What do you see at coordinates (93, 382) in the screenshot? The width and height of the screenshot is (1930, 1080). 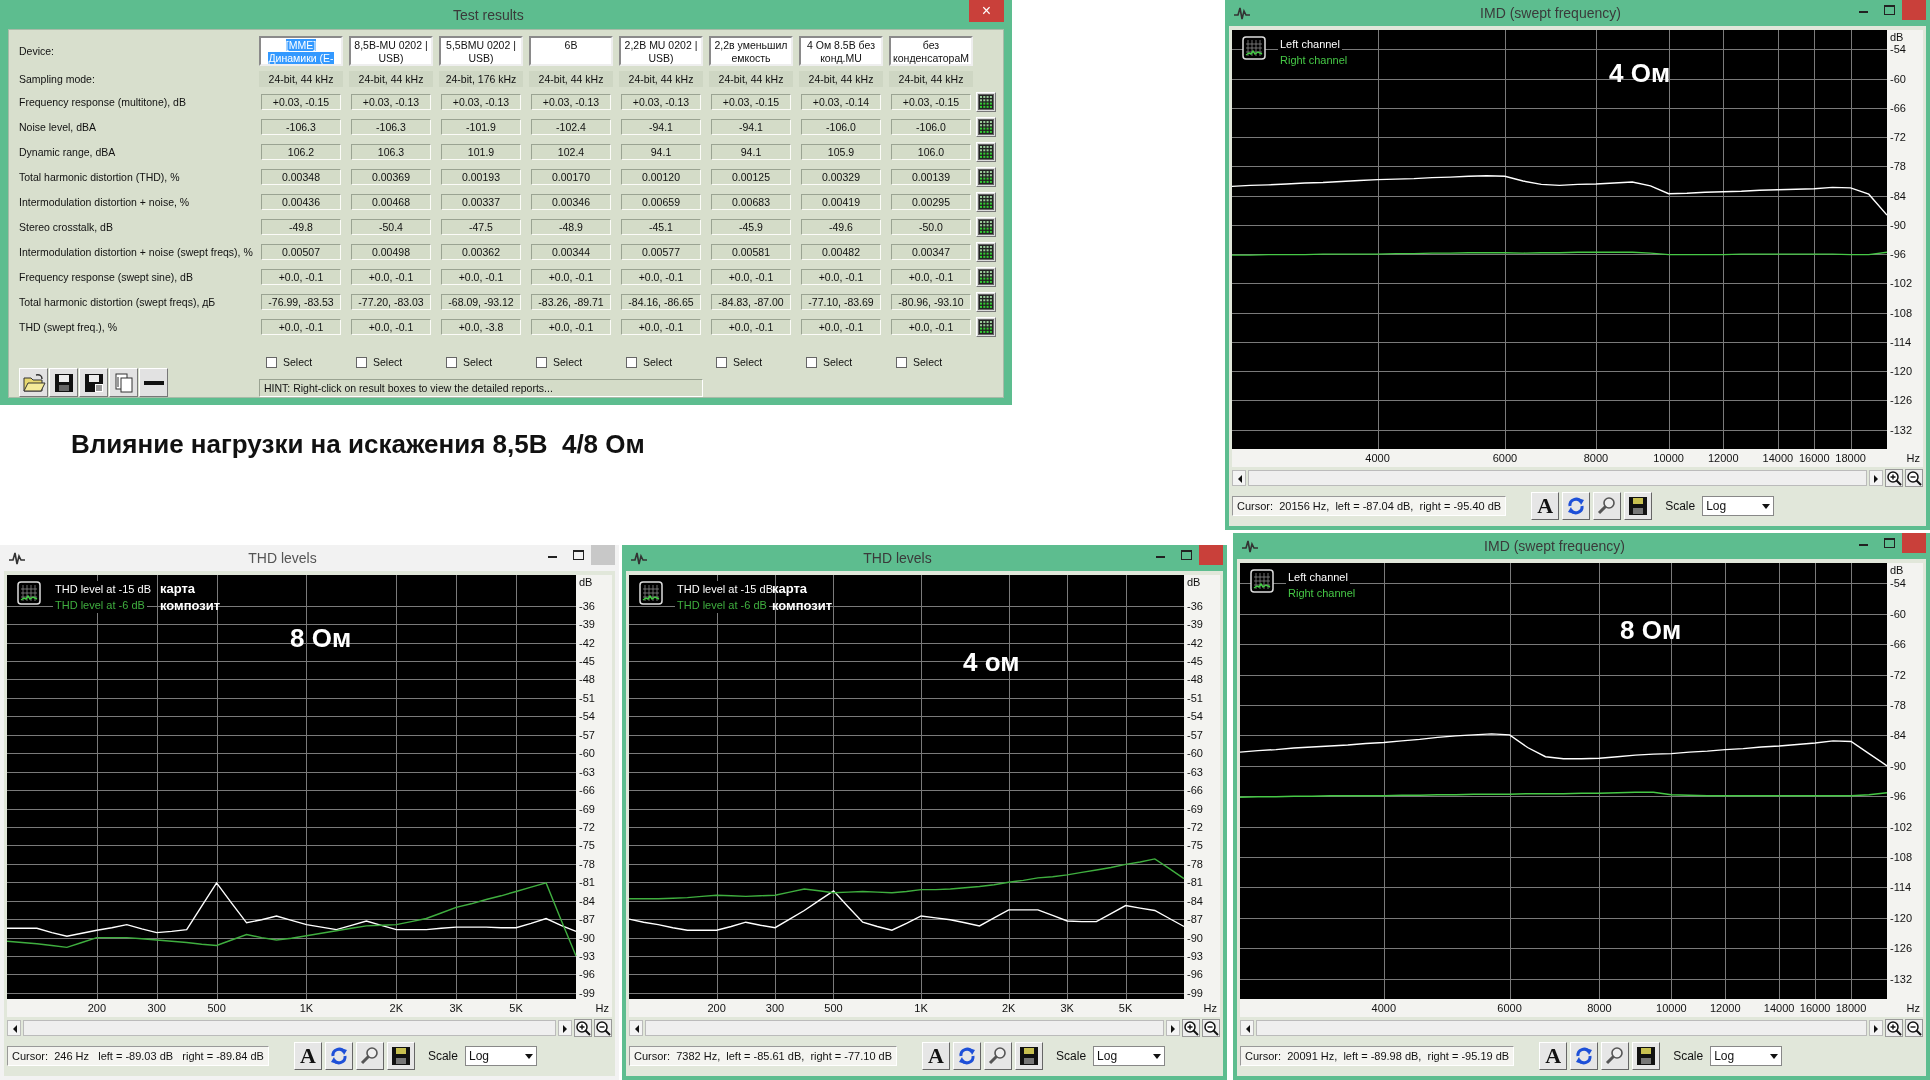 I see `save-report-button` at bounding box center [93, 382].